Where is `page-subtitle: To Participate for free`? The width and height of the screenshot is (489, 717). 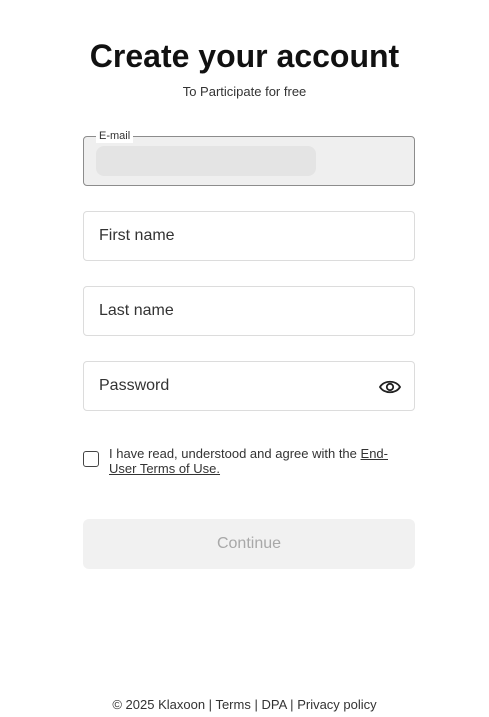 page-subtitle: To Participate for free is located at coordinates (244, 91).